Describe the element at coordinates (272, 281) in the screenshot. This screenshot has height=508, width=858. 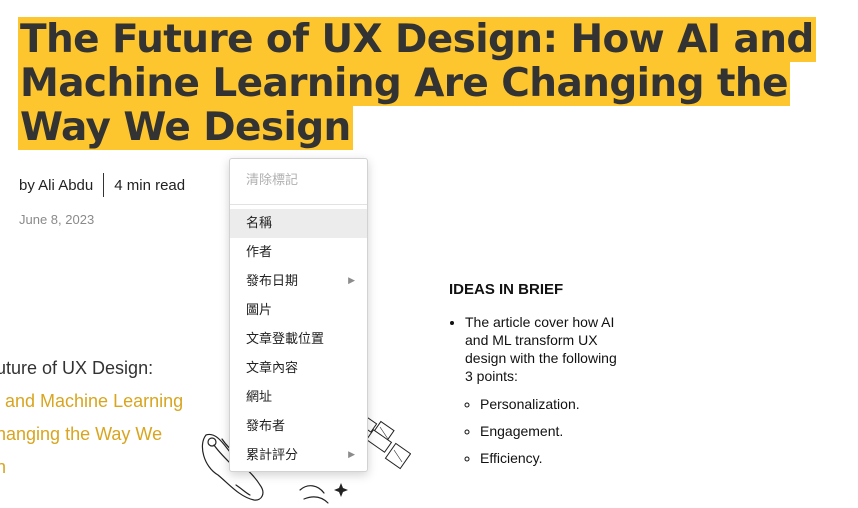
I see `menu-item-label: 發布日期` at that location.